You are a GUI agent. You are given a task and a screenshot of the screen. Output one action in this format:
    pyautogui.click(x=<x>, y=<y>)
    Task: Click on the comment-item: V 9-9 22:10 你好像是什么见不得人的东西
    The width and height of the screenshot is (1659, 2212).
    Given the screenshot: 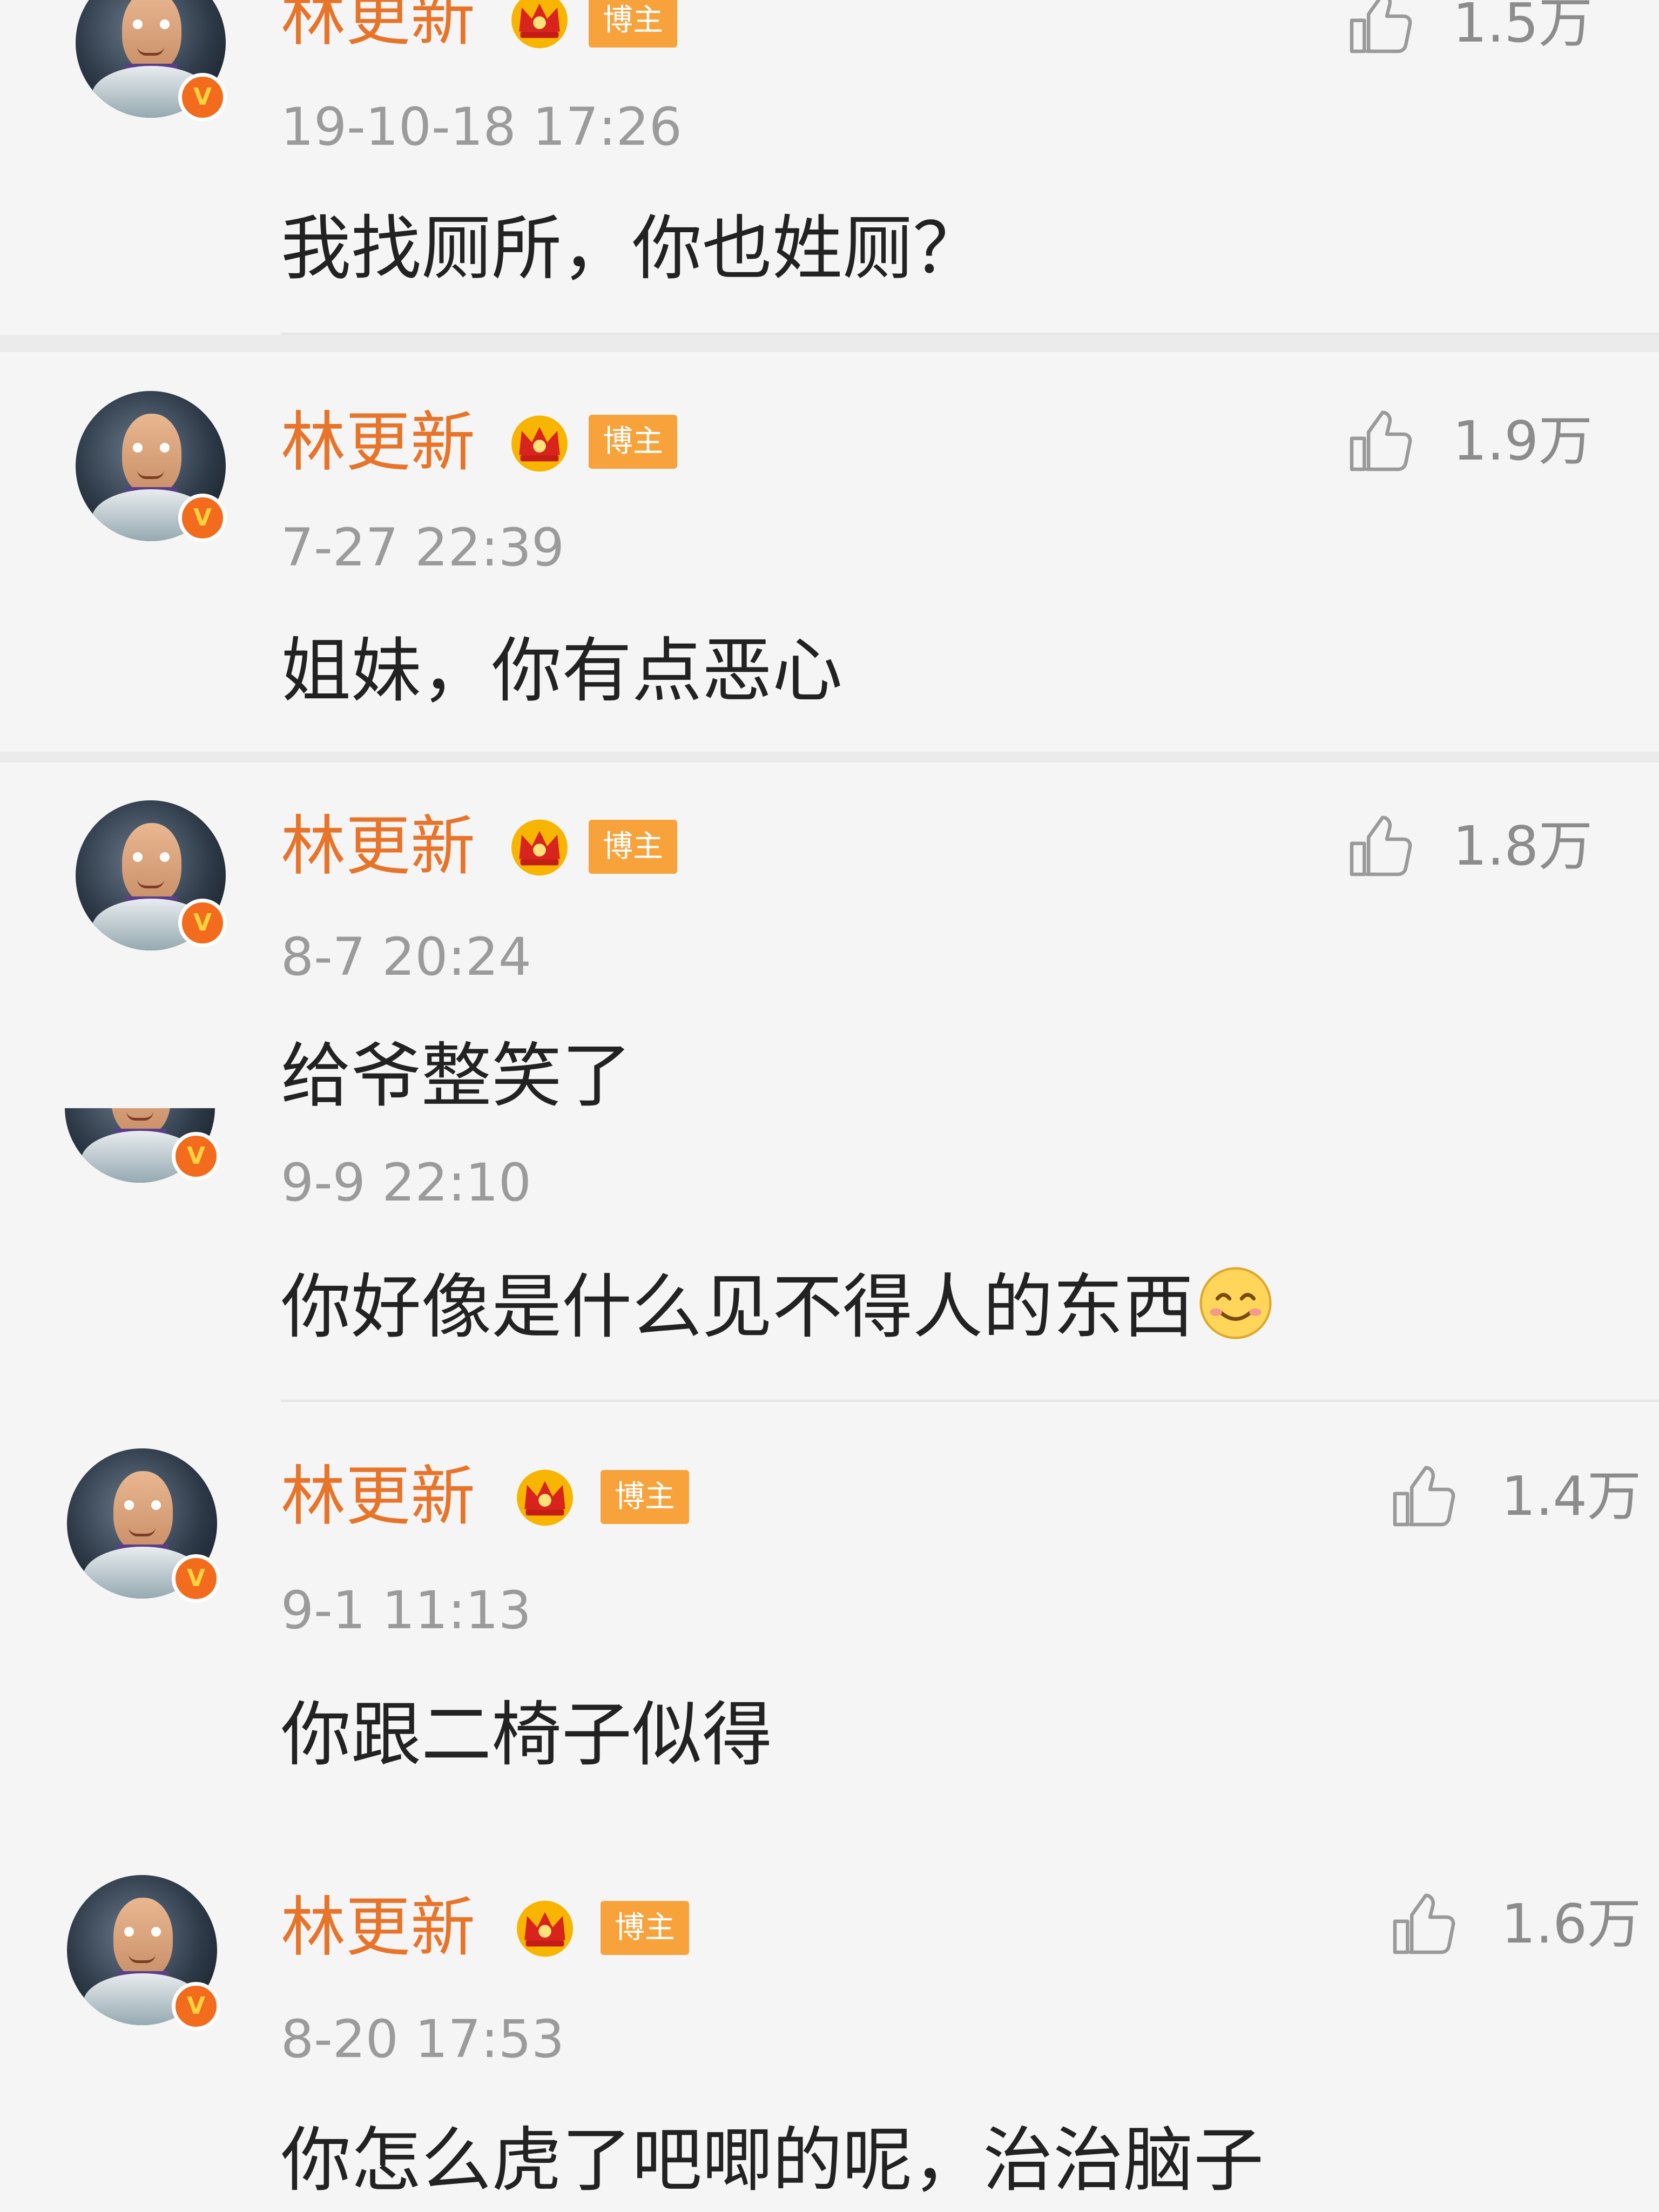 What is the action you would take?
    pyautogui.click(x=829, y=1264)
    